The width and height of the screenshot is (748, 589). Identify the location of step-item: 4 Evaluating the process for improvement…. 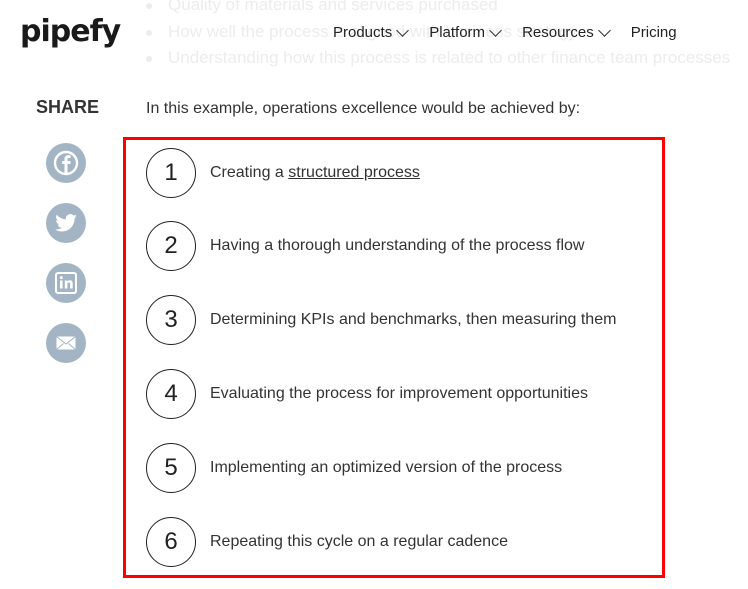
(367, 394).